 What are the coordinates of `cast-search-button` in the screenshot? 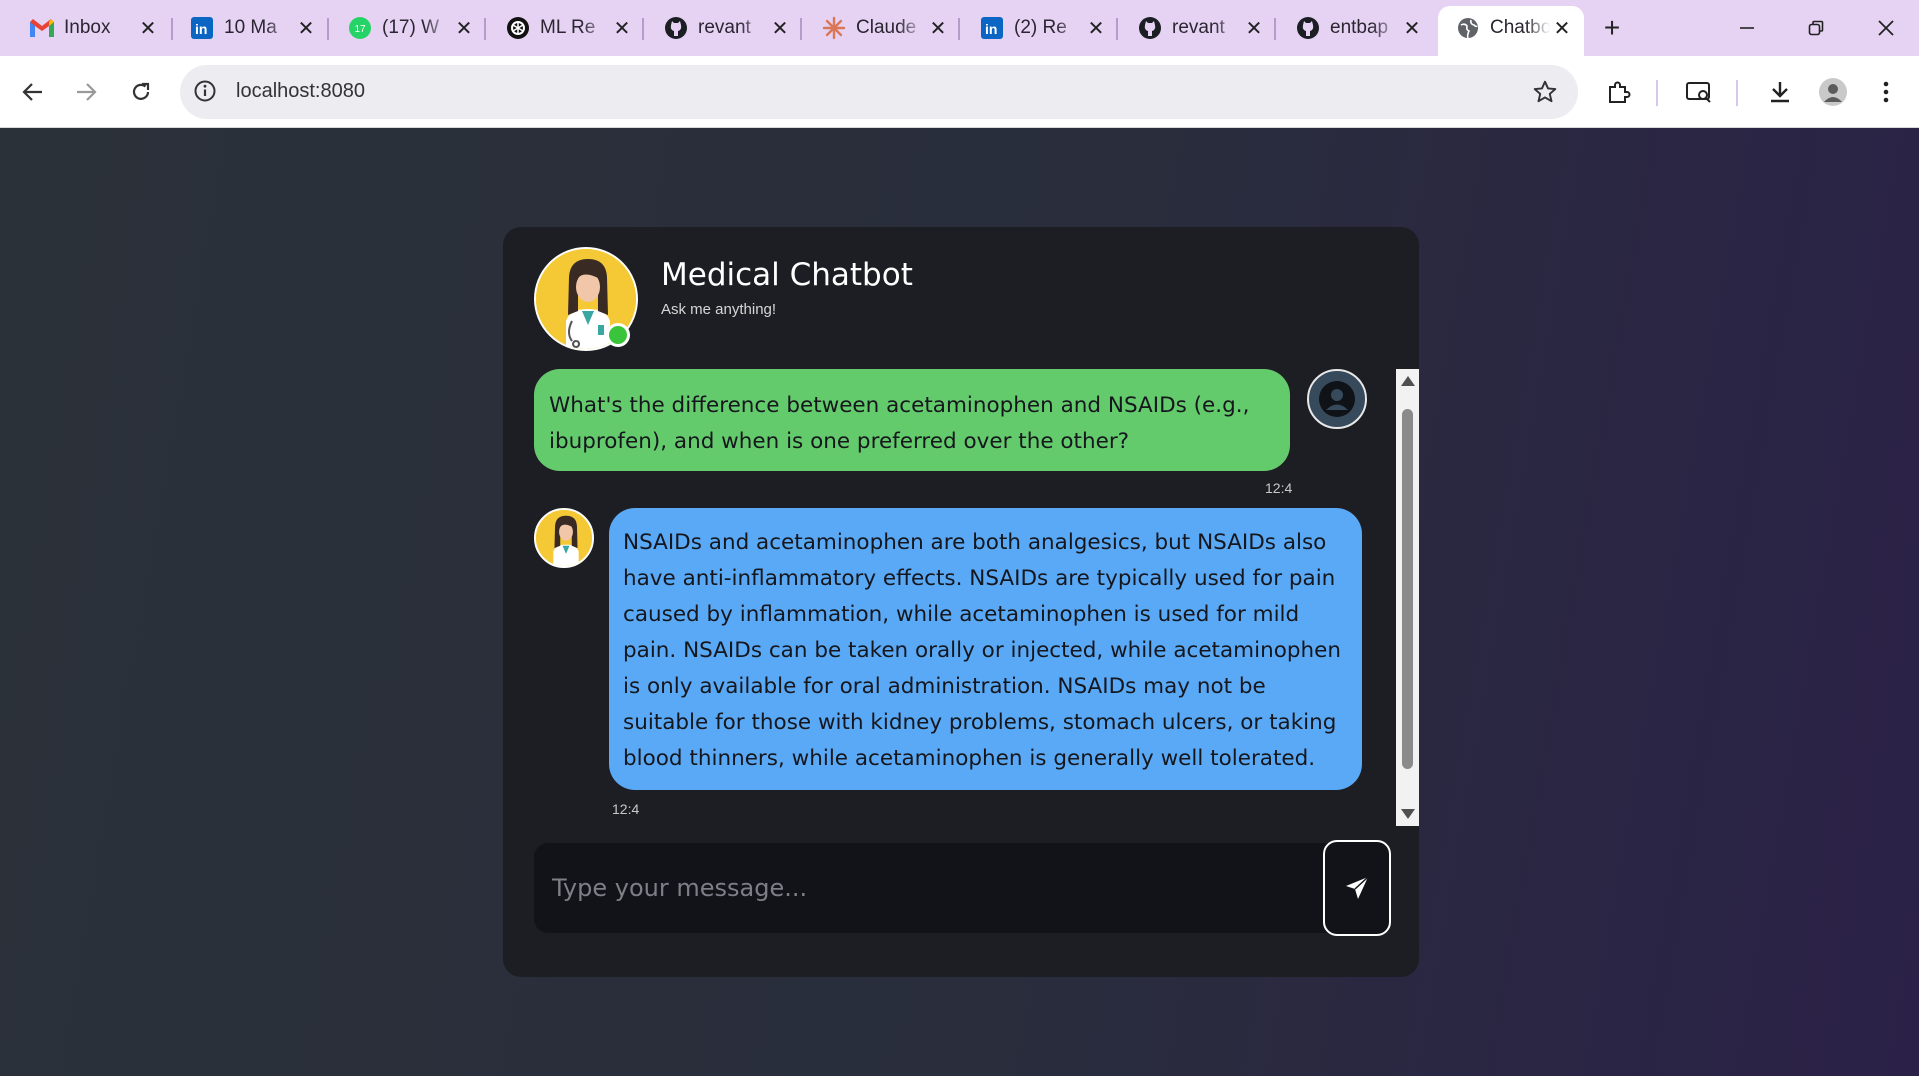 It's located at (1699, 92).